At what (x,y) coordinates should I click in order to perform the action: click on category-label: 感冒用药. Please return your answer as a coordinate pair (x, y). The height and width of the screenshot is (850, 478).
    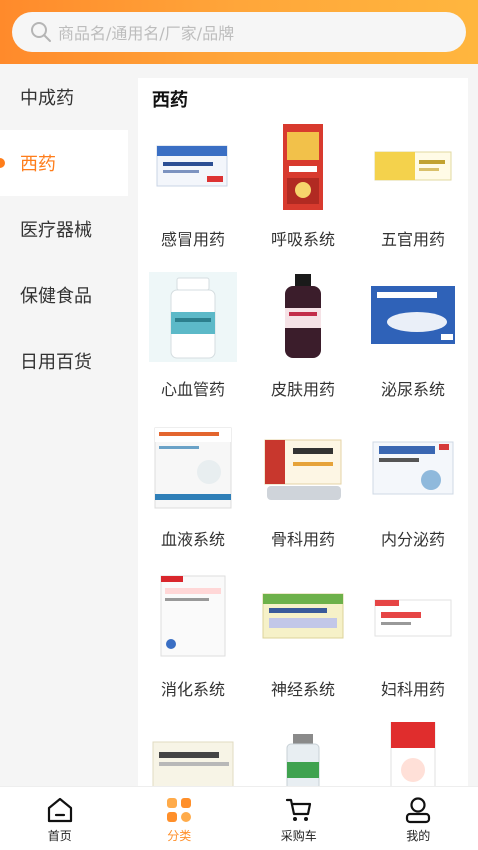
    Looking at the image, I should click on (192, 239).